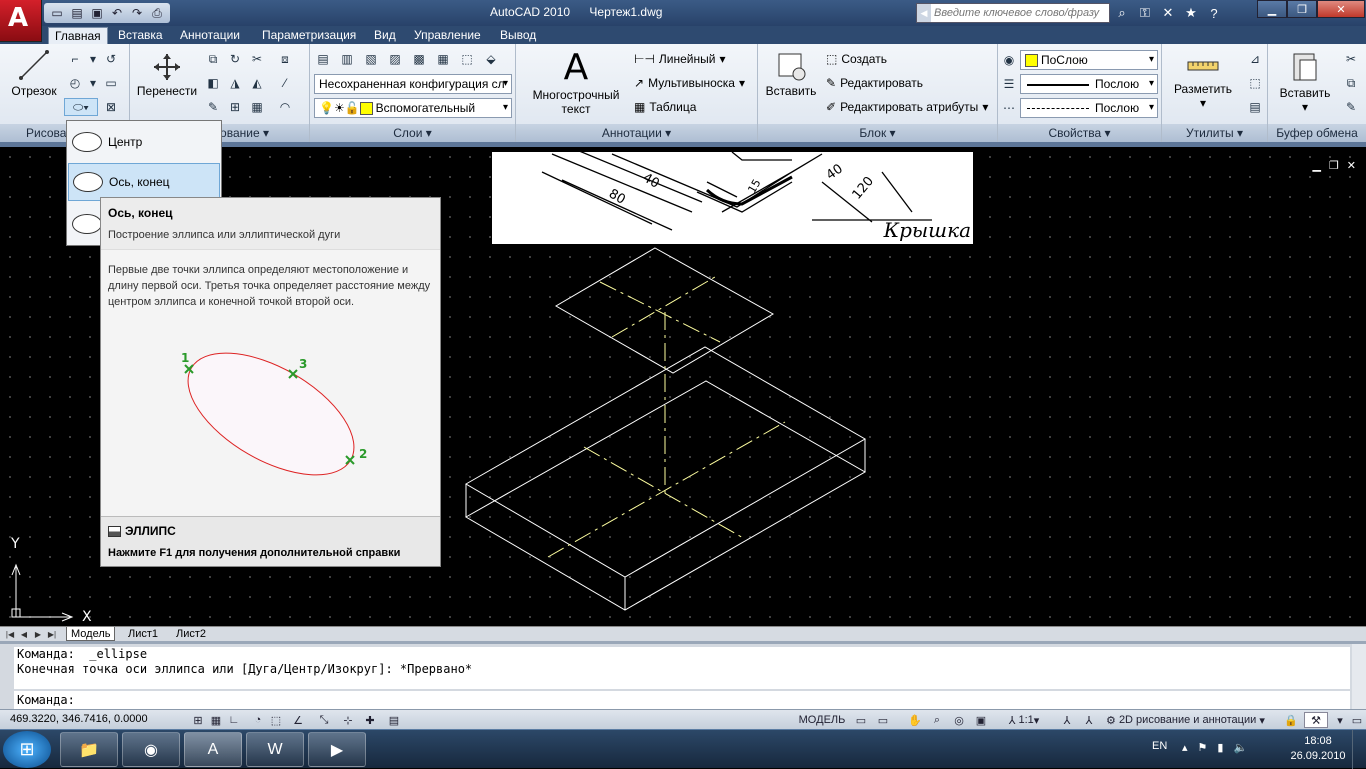 This screenshot has width=1366, height=769. What do you see at coordinates (91, 634) in the screenshot?
I see `layout-tab-model: Модель` at bounding box center [91, 634].